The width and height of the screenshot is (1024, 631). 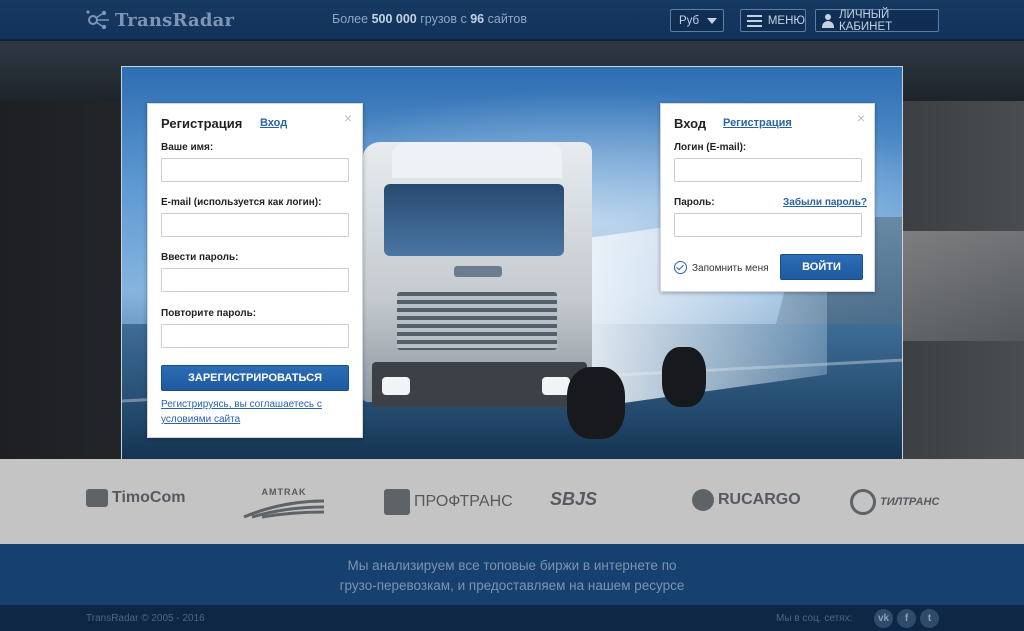 I want to click on repeat-password-field, so click(x=255, y=336).